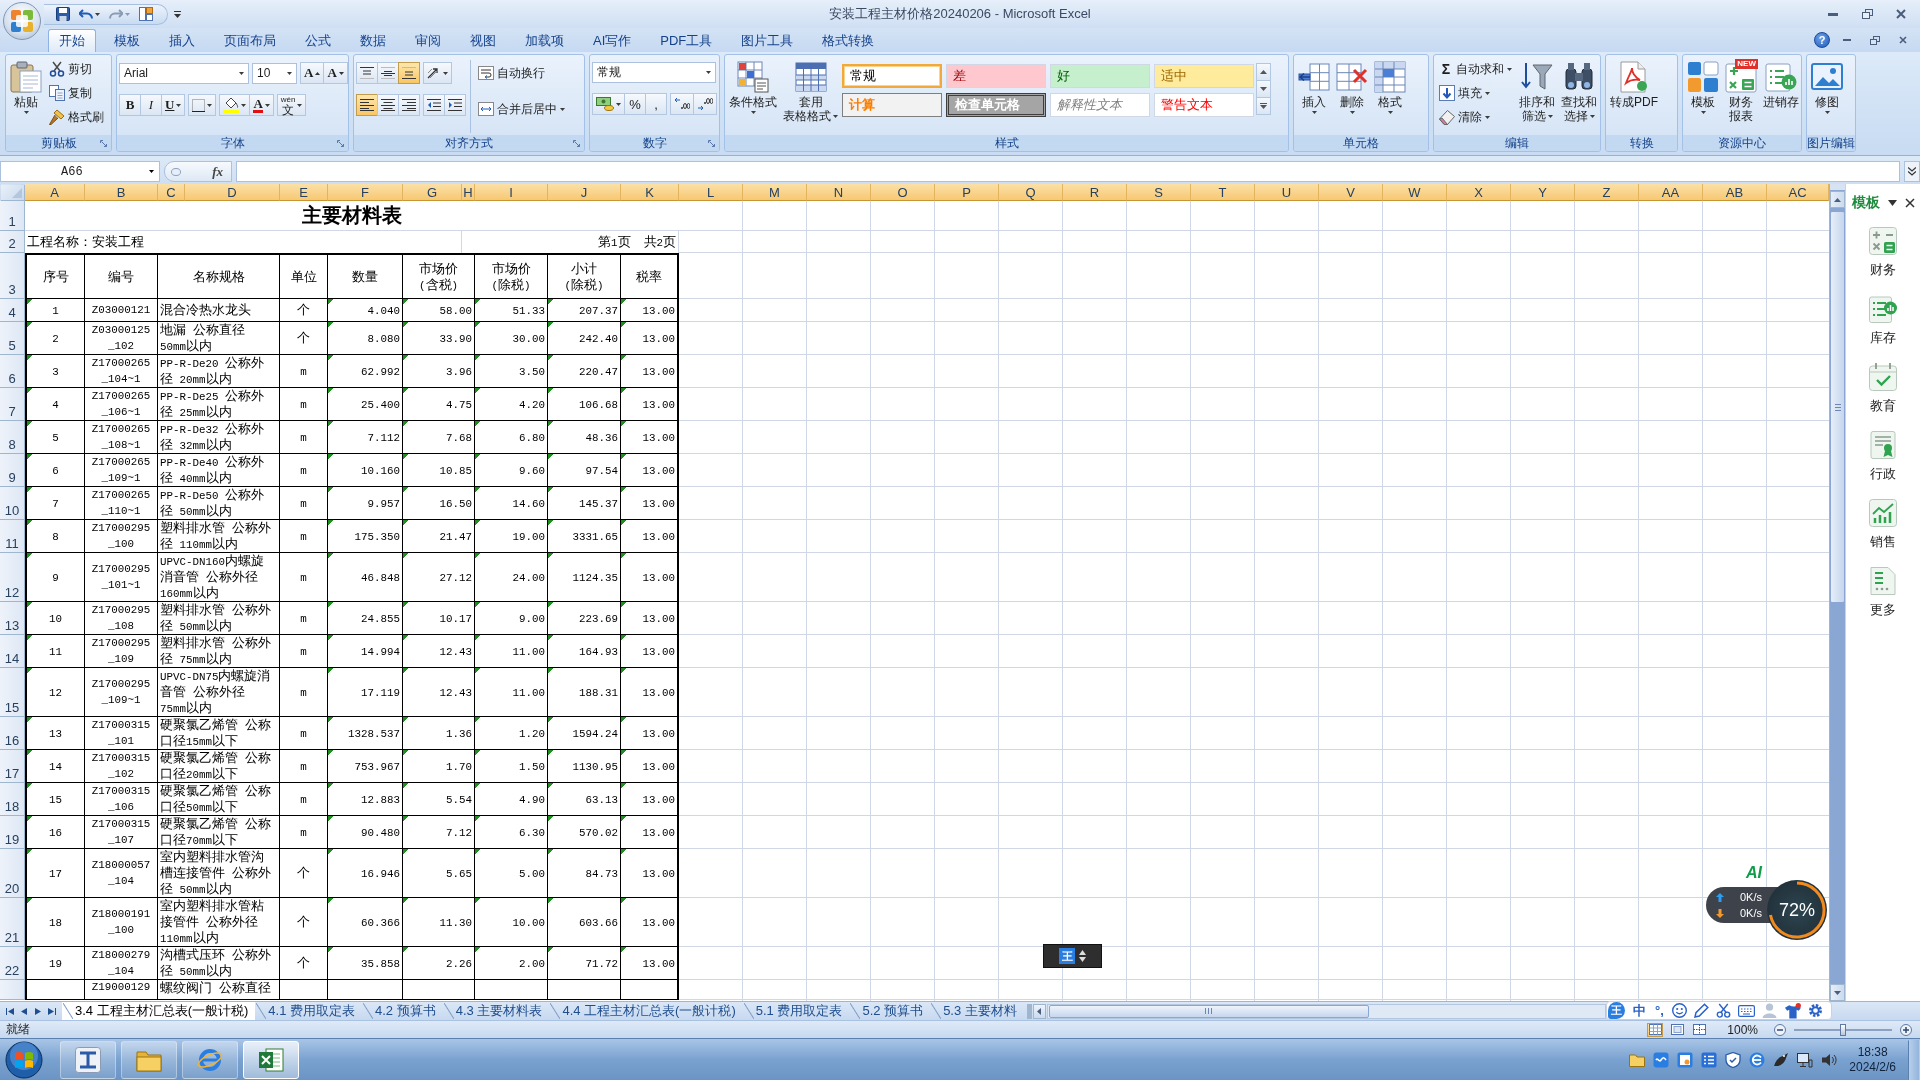 This screenshot has height=1080, width=1920. I want to click on accounting-format-button, so click(608, 104).